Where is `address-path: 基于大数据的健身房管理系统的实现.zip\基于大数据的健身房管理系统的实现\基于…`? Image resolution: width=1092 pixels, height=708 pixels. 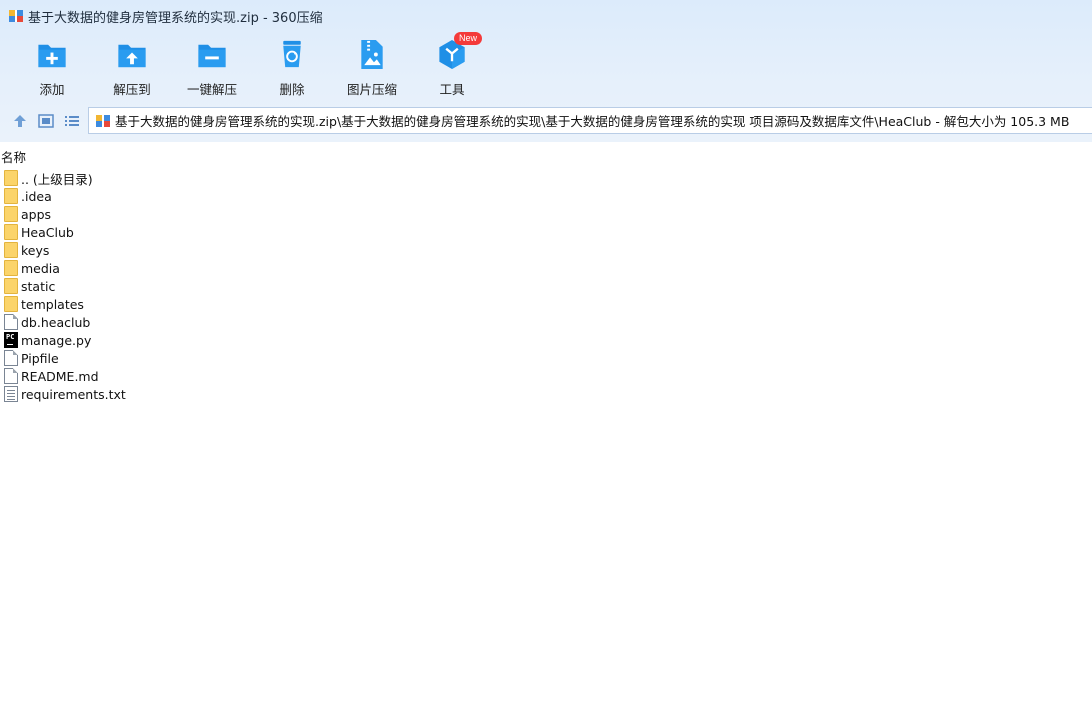
address-path: 基于大数据的健身房管理系统的实现.zip\基于大数据的健身房管理系统的实现\基于… is located at coordinates (592, 121).